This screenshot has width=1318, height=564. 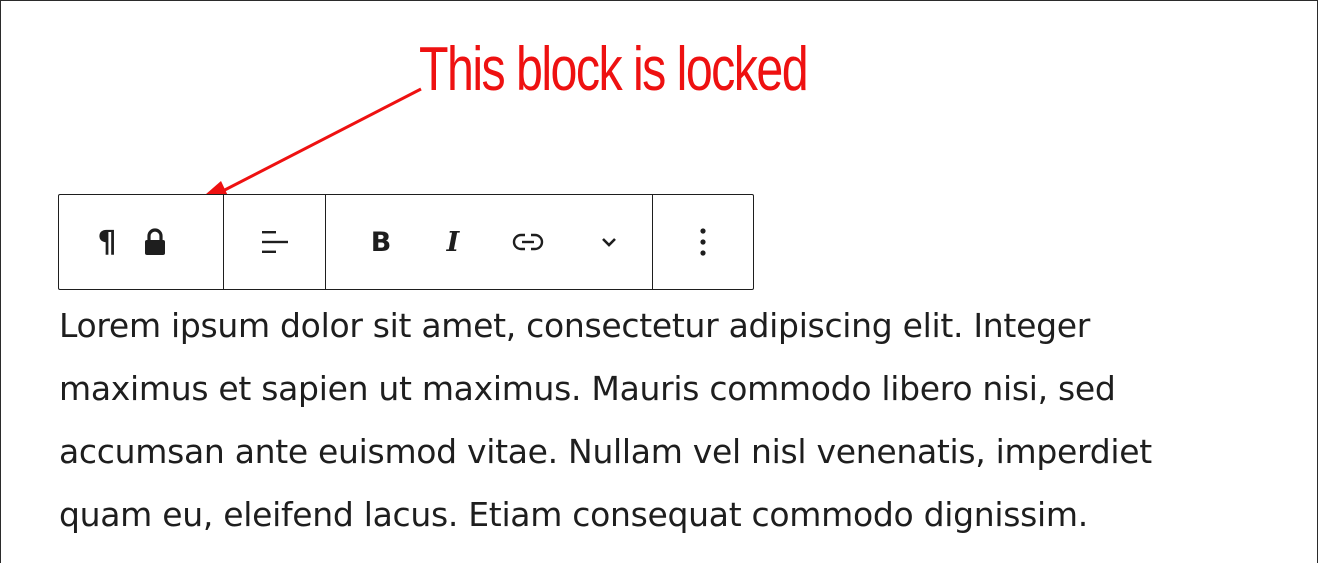 I want to click on options-group, so click(x=703, y=242).